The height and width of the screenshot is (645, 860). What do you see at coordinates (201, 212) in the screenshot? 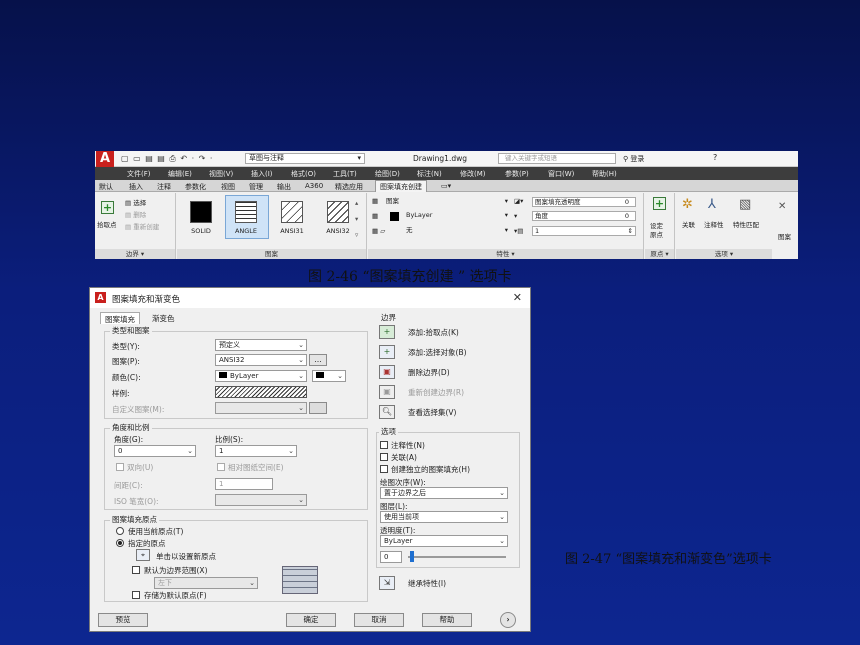
I see `pattern-solid-swatch` at bounding box center [201, 212].